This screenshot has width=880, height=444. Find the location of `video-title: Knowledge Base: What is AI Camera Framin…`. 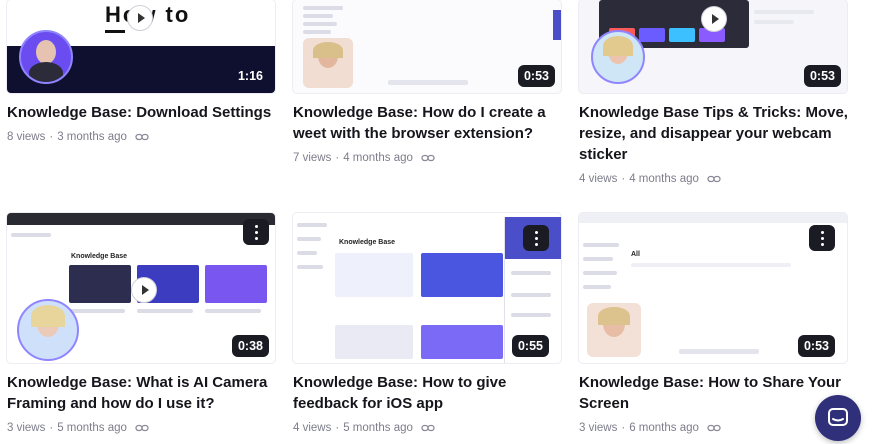

video-title: Knowledge Base: What is AI Camera Framin… is located at coordinates (147, 393).